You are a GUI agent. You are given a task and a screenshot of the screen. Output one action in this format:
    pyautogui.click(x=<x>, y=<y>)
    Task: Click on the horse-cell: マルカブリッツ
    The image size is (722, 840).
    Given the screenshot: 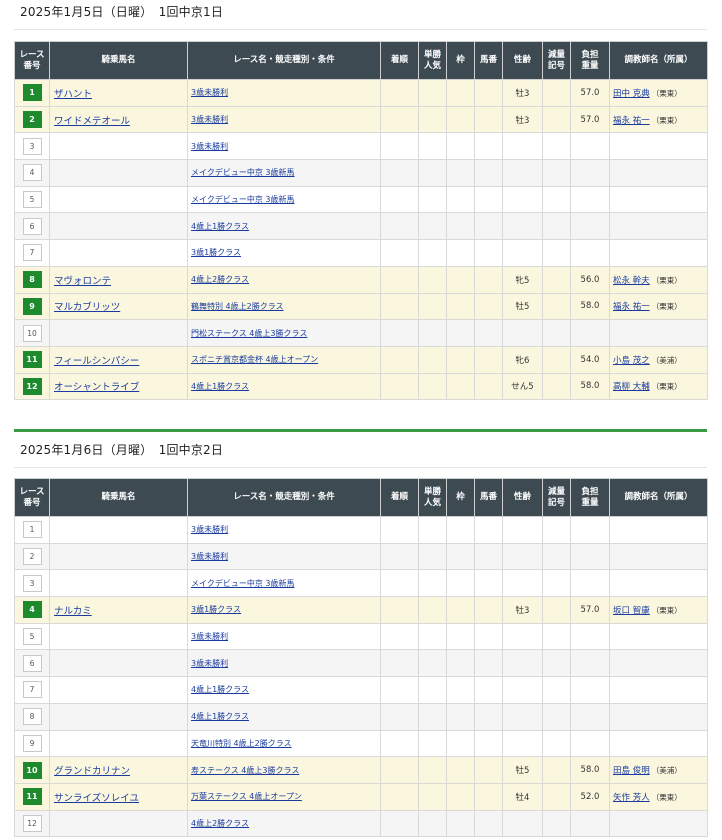 What is the action you would take?
    pyautogui.click(x=118, y=306)
    